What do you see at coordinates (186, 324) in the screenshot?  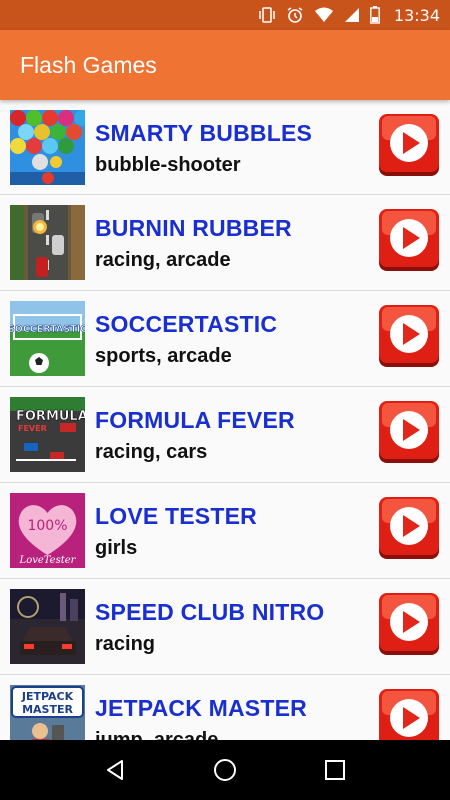 I see `game-title: SOCCERTASTIC` at bounding box center [186, 324].